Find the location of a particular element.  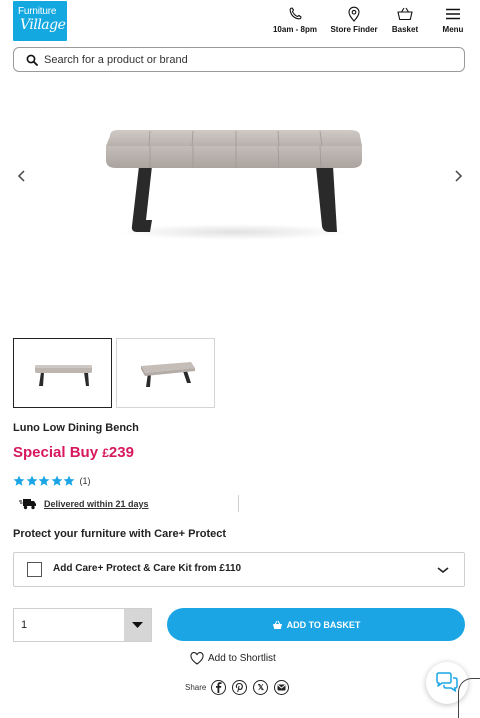

pinterest-icon is located at coordinates (240, 687).